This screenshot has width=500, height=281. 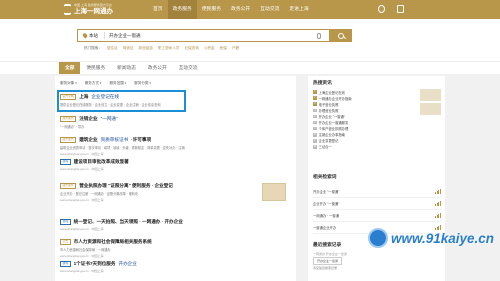 I want to click on rank-badge: 6, so click(x=315, y=122).